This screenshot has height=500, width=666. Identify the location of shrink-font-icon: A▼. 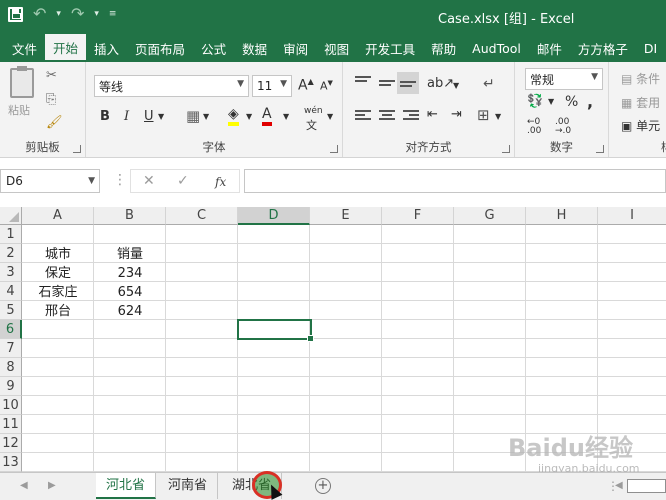
(326, 86).